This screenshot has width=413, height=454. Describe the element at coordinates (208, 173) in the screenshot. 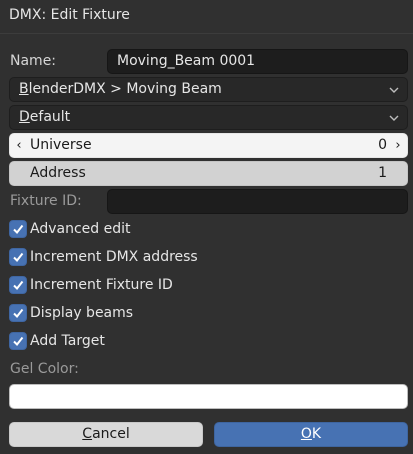

I see `address-field: Address 1` at that location.